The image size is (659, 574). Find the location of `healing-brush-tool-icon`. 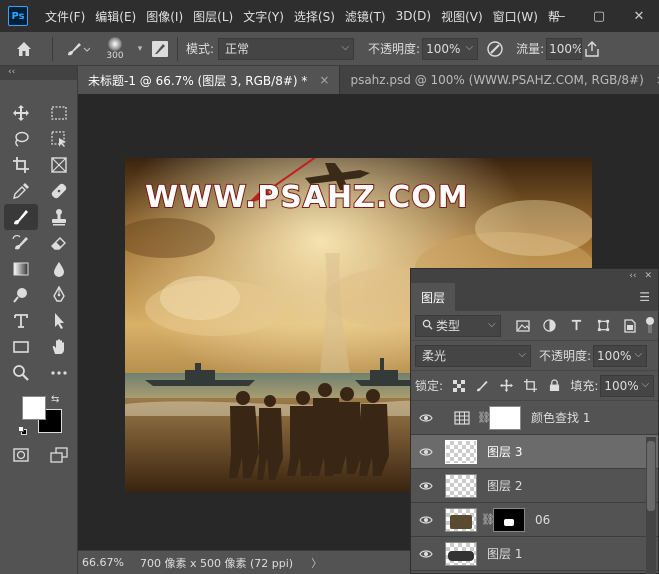

healing-brush-tool-icon is located at coordinates (59, 191).